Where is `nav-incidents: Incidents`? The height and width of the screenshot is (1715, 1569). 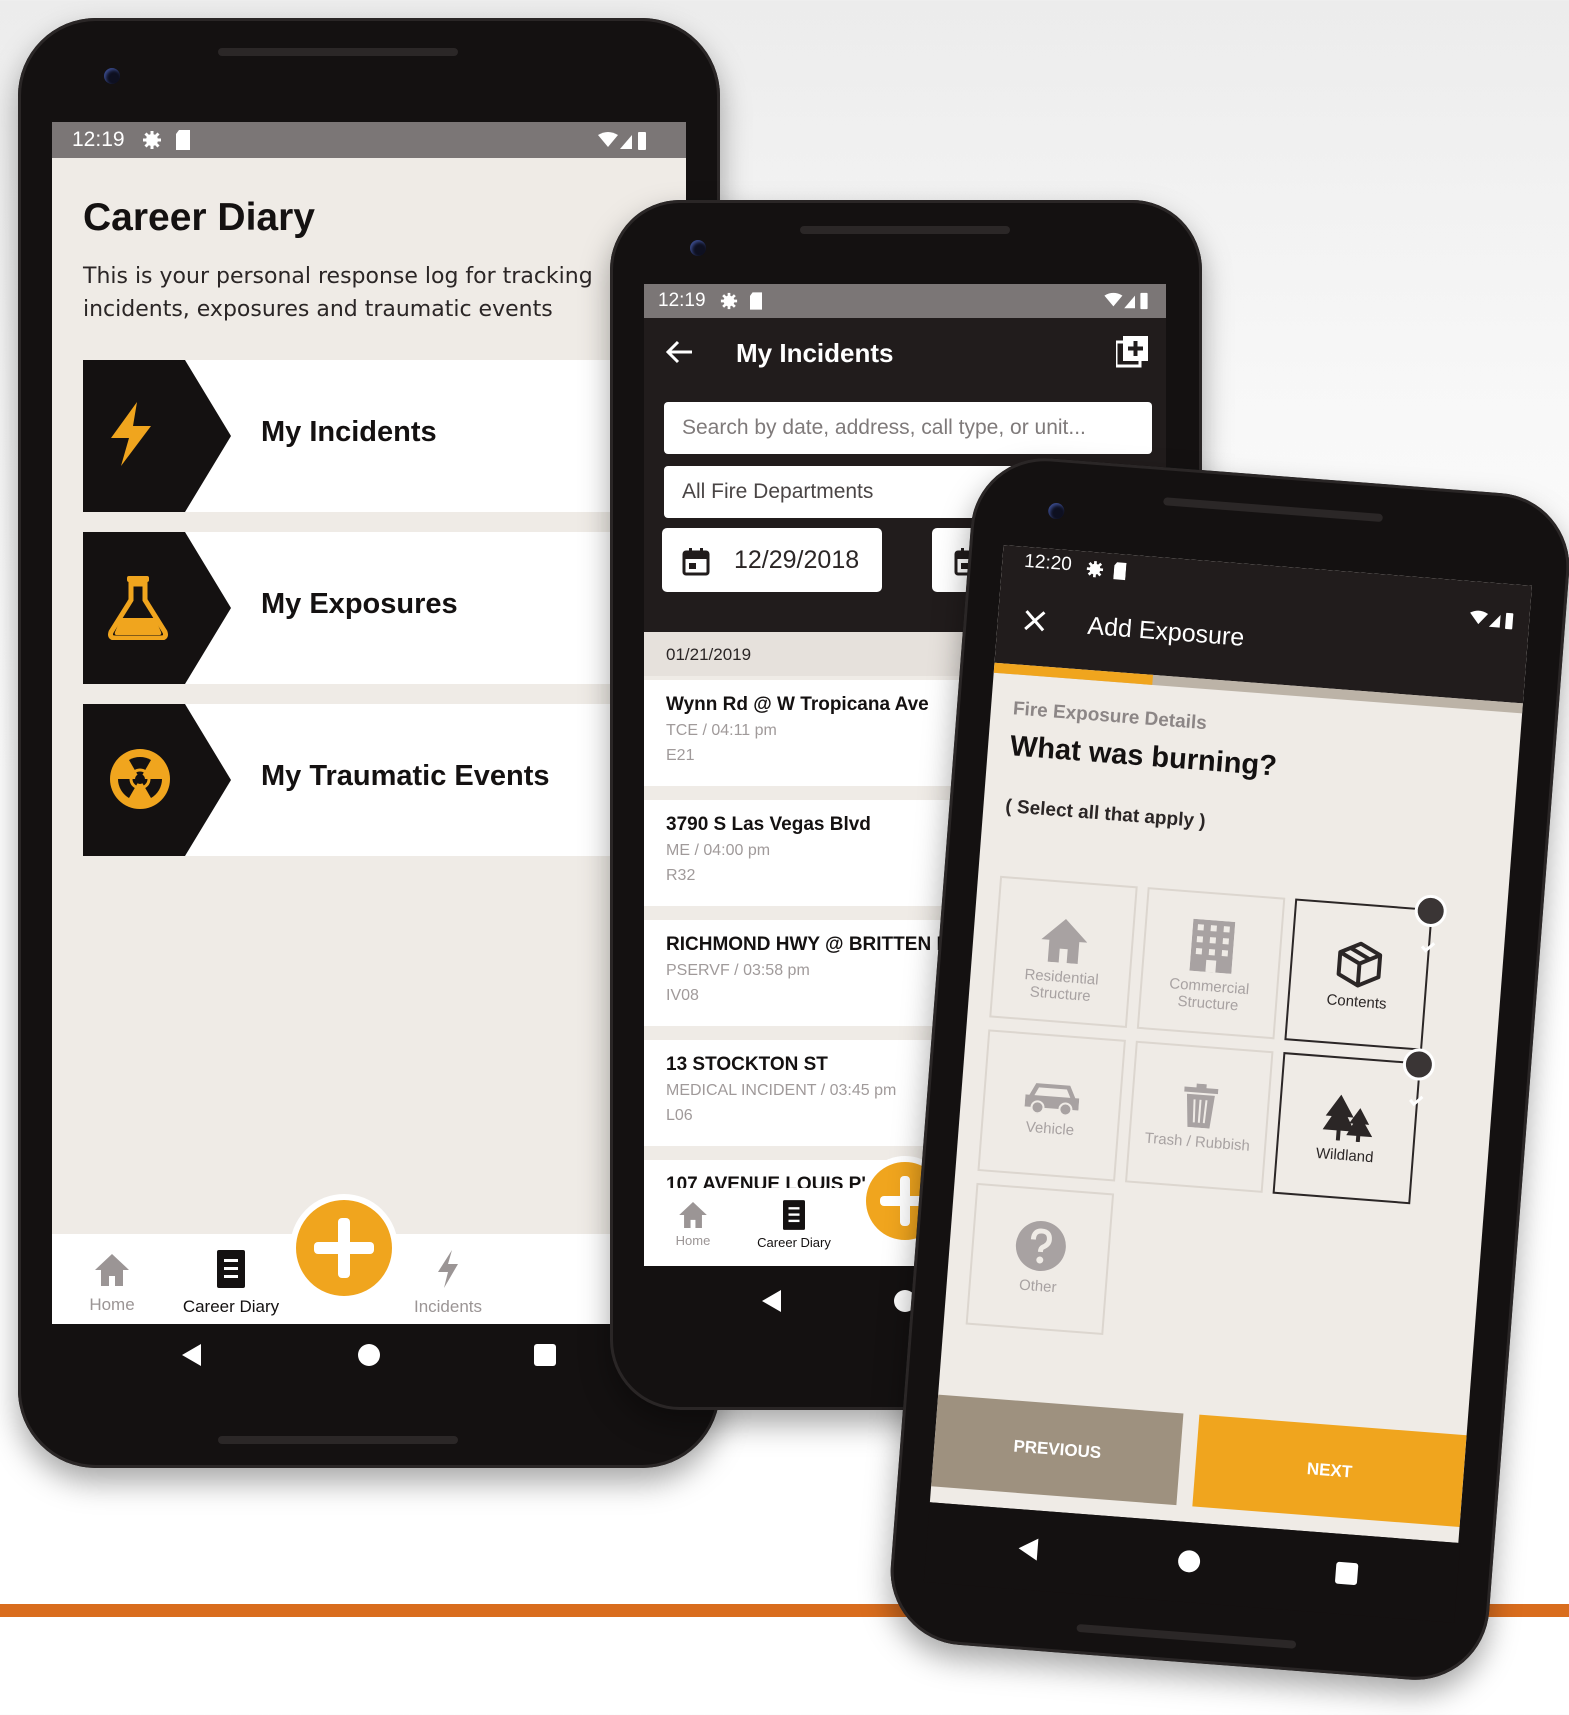 nav-incidents: Incidents is located at coordinates (448, 1283).